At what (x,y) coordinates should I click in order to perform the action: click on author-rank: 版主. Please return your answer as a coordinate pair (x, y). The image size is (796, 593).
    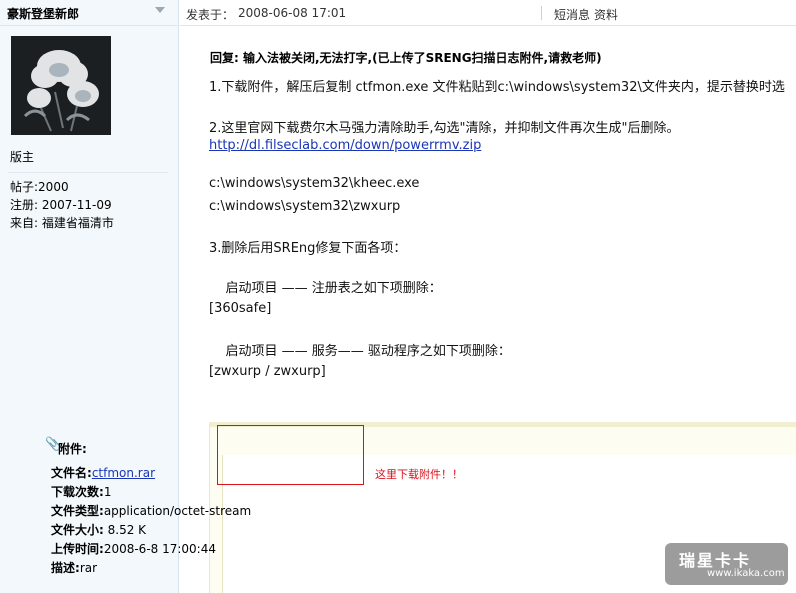
    Looking at the image, I should click on (22, 157).